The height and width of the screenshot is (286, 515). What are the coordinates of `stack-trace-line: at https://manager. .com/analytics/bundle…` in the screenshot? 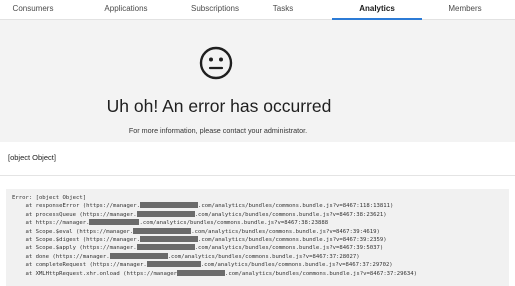 It's located at (170, 223).